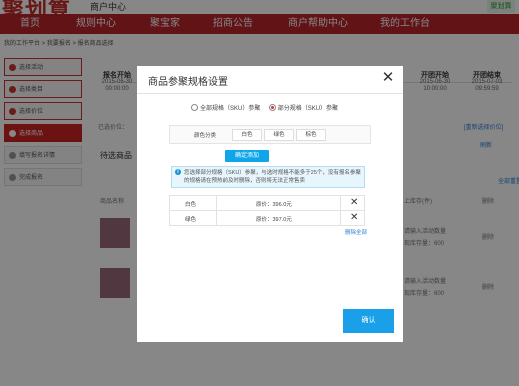 The image size is (519, 386). I want to click on dialog-title: 商品参聚规格设置, so click(188, 82).